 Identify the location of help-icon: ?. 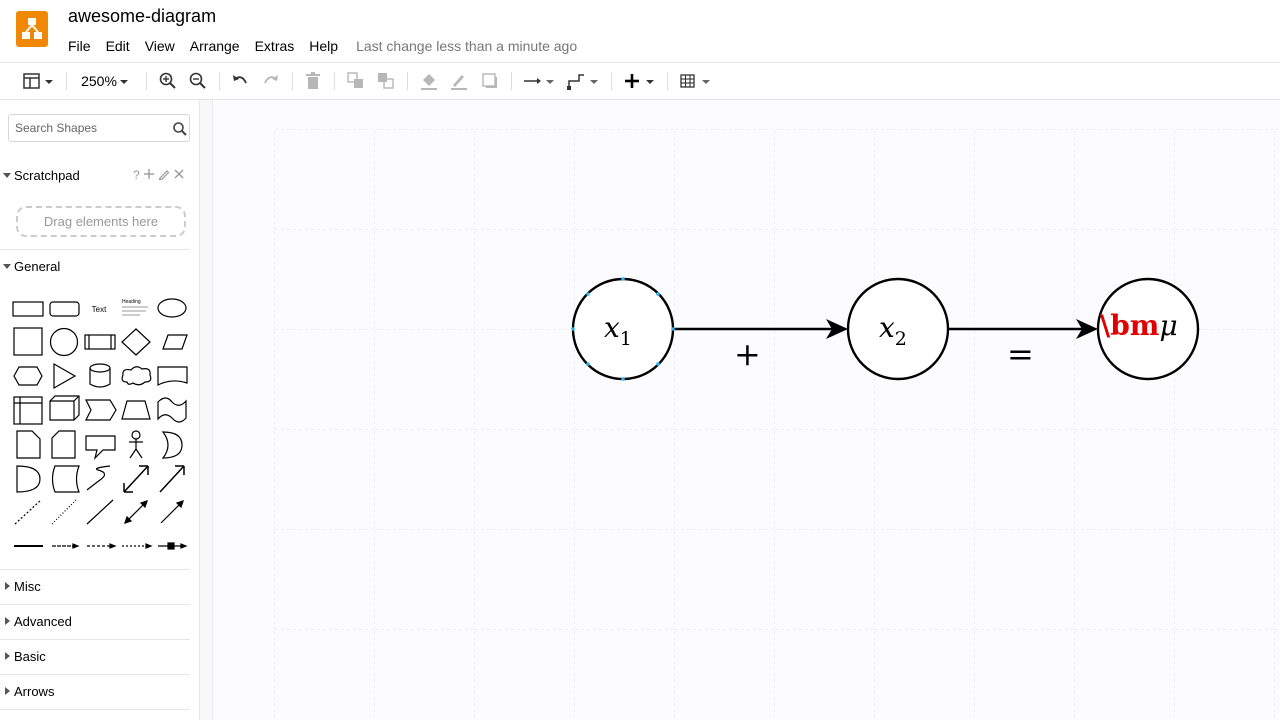
(136, 175).